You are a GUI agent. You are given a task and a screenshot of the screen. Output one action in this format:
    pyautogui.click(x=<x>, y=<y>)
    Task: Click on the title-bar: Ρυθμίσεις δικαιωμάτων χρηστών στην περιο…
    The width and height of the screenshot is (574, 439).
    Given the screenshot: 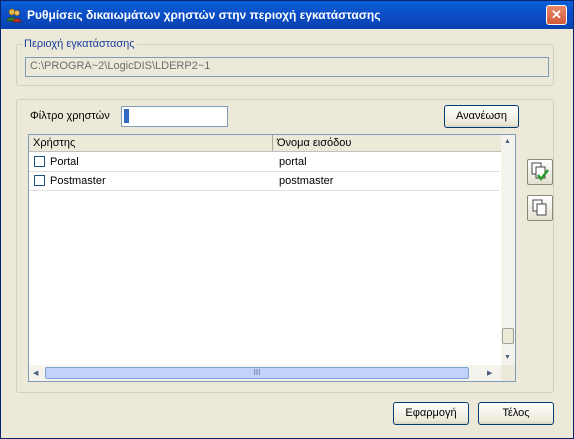 What is the action you would take?
    pyautogui.click(x=287, y=15)
    